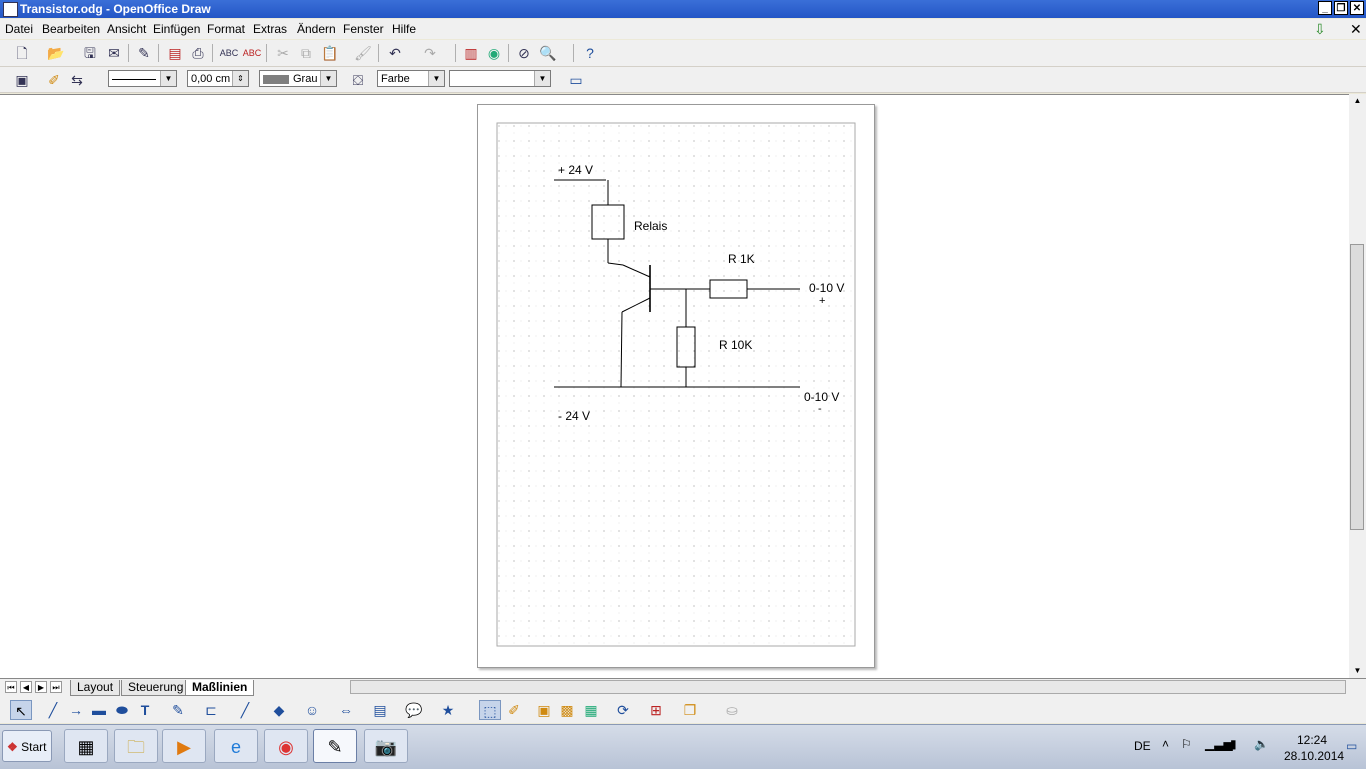 Image resolution: width=1366 pixels, height=769 pixels. I want to click on new-document-icon: 🗋, so click(22, 53).